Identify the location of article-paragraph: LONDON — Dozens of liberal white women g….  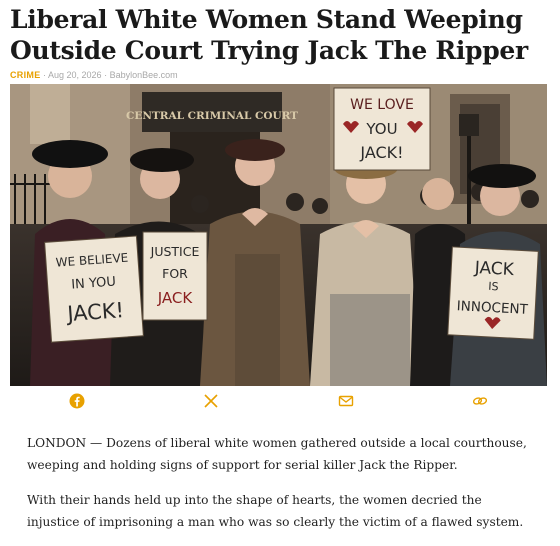
(277, 454).